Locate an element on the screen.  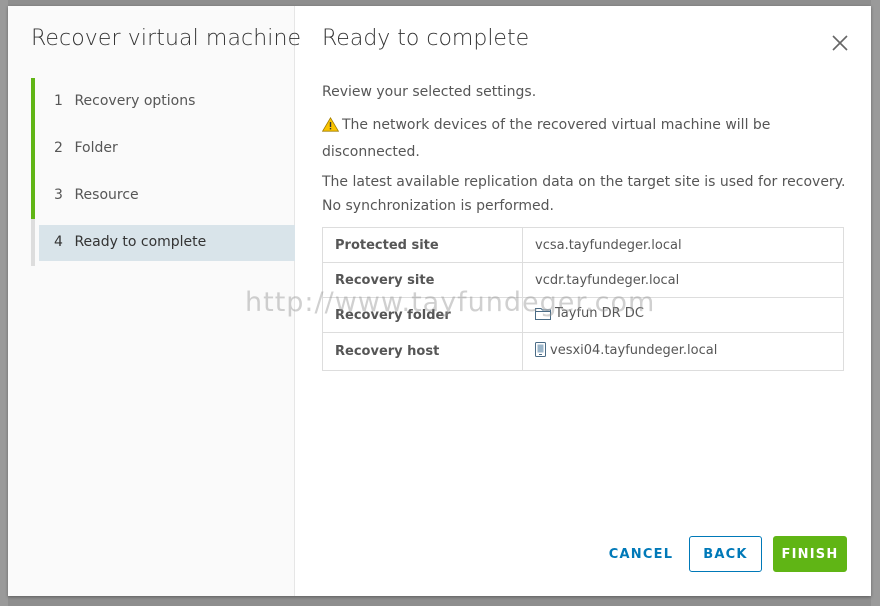
folder-icon is located at coordinates (543, 315).